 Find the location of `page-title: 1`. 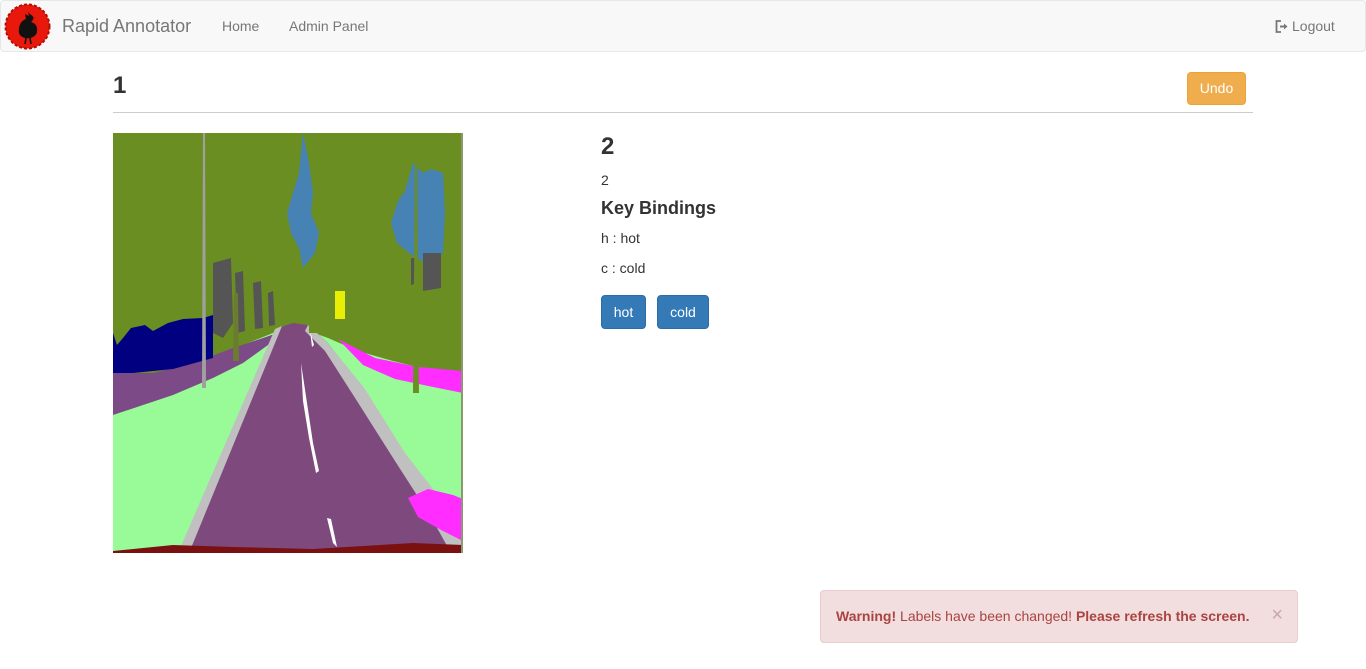

page-title: 1 is located at coordinates (120, 85).